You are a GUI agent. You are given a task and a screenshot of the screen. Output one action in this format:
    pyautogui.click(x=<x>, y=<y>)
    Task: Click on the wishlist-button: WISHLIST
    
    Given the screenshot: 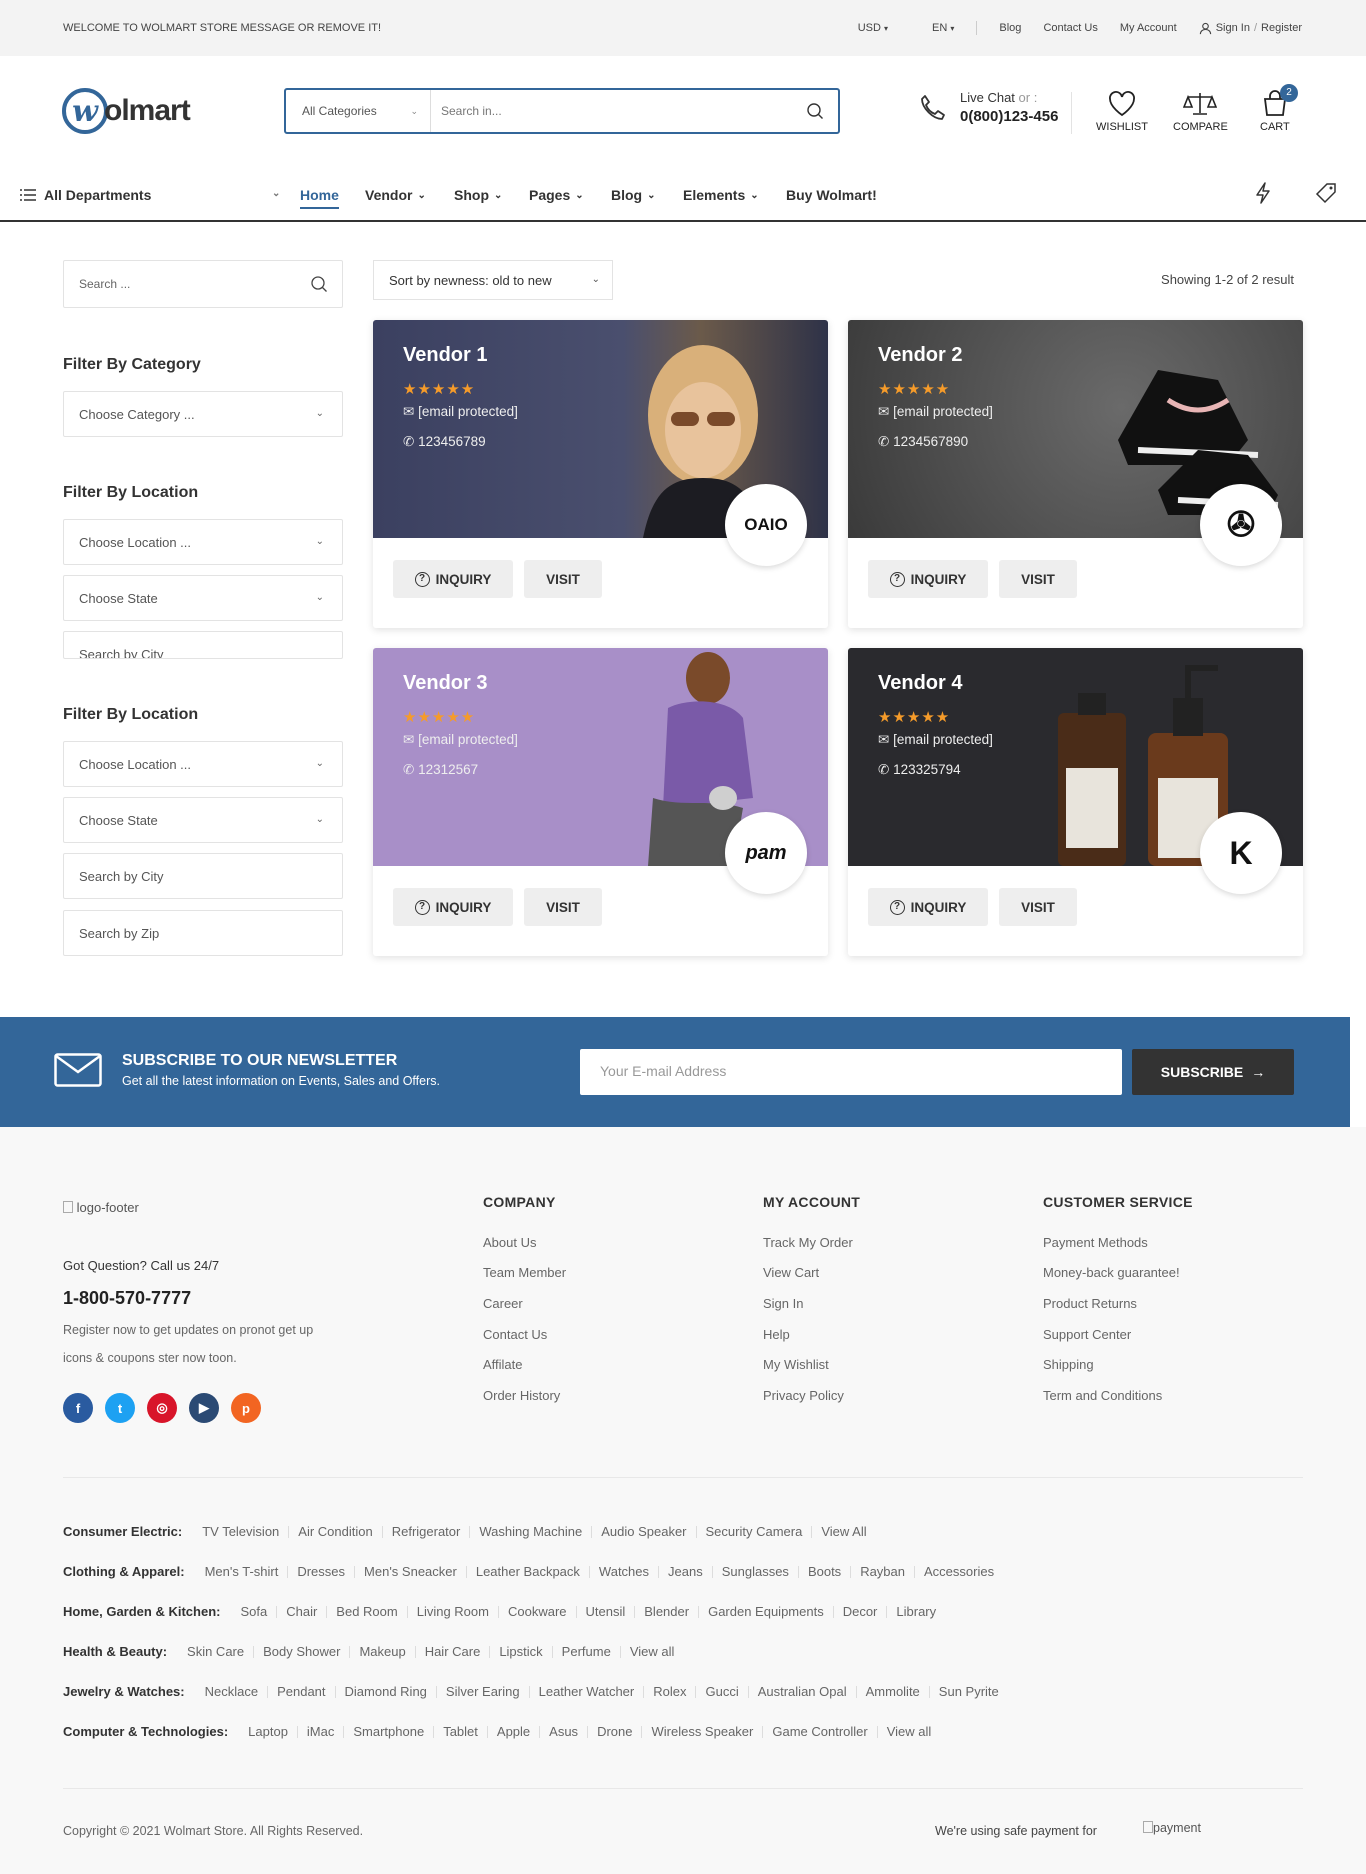 What is the action you would take?
    pyautogui.click(x=1122, y=111)
    